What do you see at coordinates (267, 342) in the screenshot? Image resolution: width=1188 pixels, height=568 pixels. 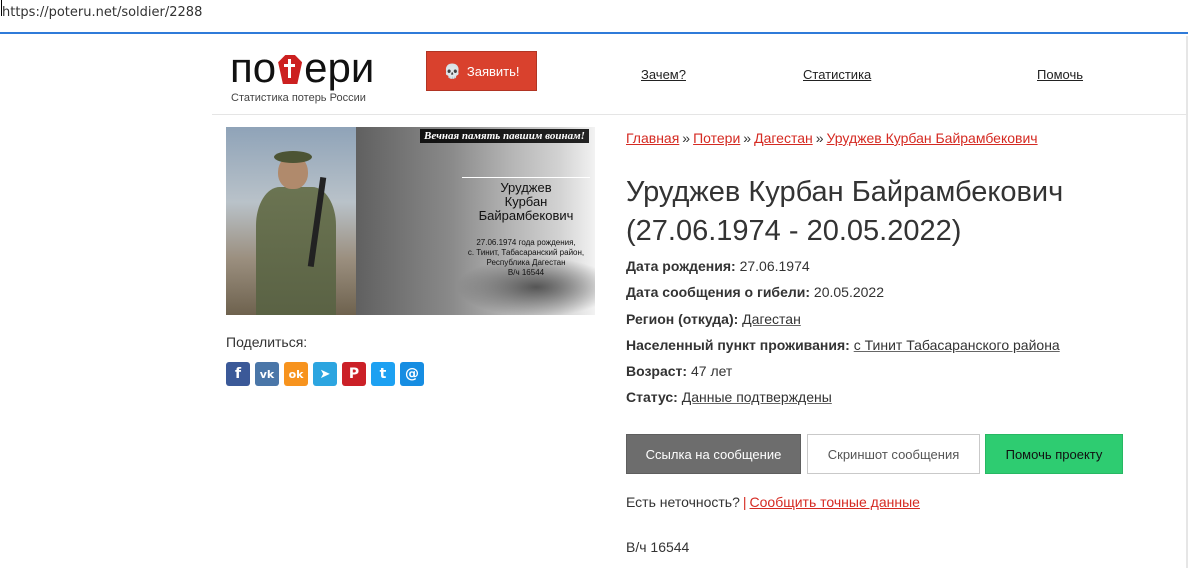 I see `share-label: Поделиться:` at bounding box center [267, 342].